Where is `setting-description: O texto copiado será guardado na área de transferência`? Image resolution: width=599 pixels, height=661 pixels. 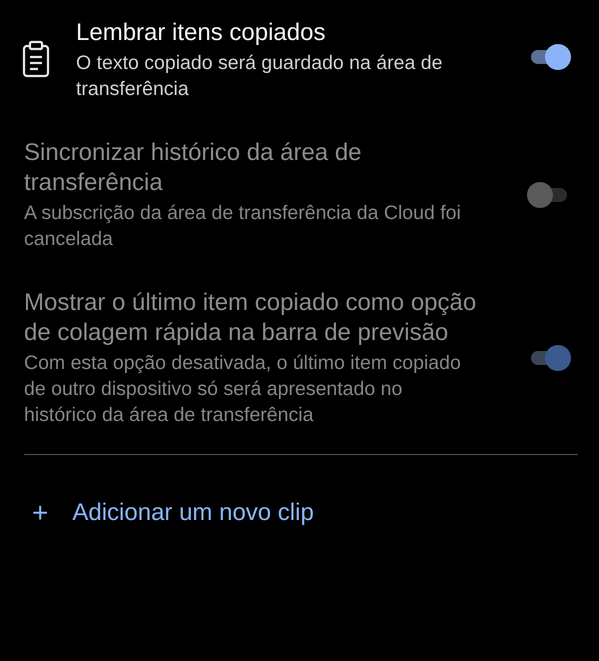
setting-description: O texto copiado será guardado na área de transferência is located at coordinates (260, 76).